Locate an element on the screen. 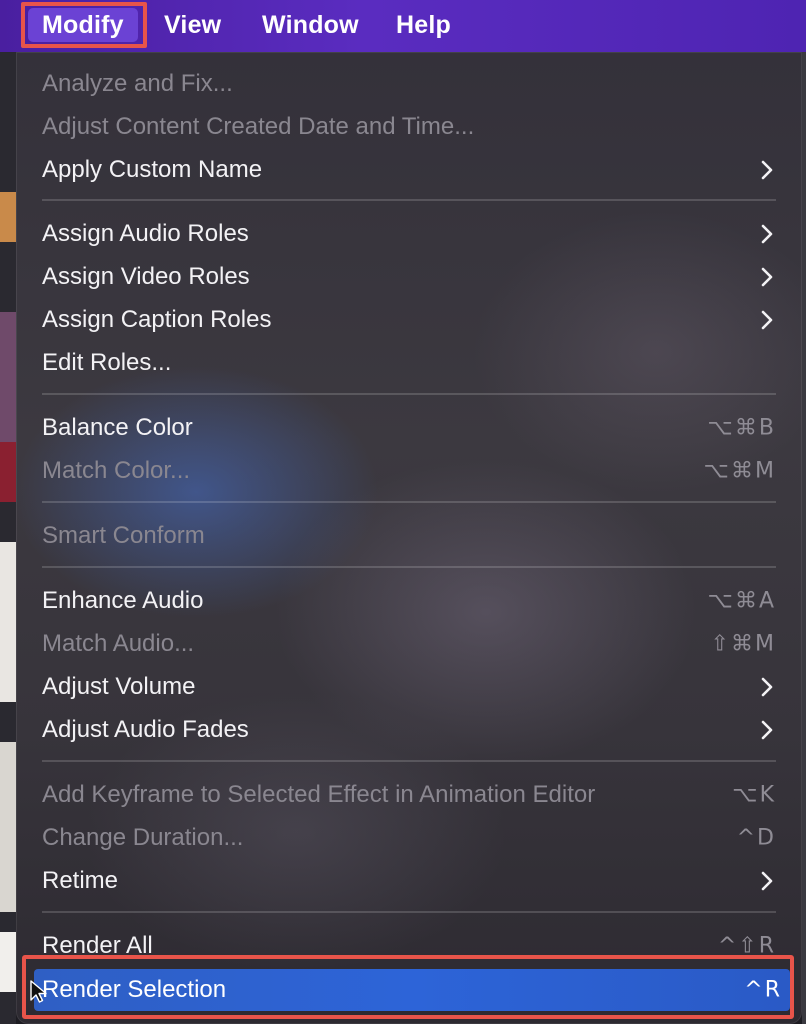 This screenshot has height=1024, width=806. mouse-pointer-icon is located at coordinates (38, 991).